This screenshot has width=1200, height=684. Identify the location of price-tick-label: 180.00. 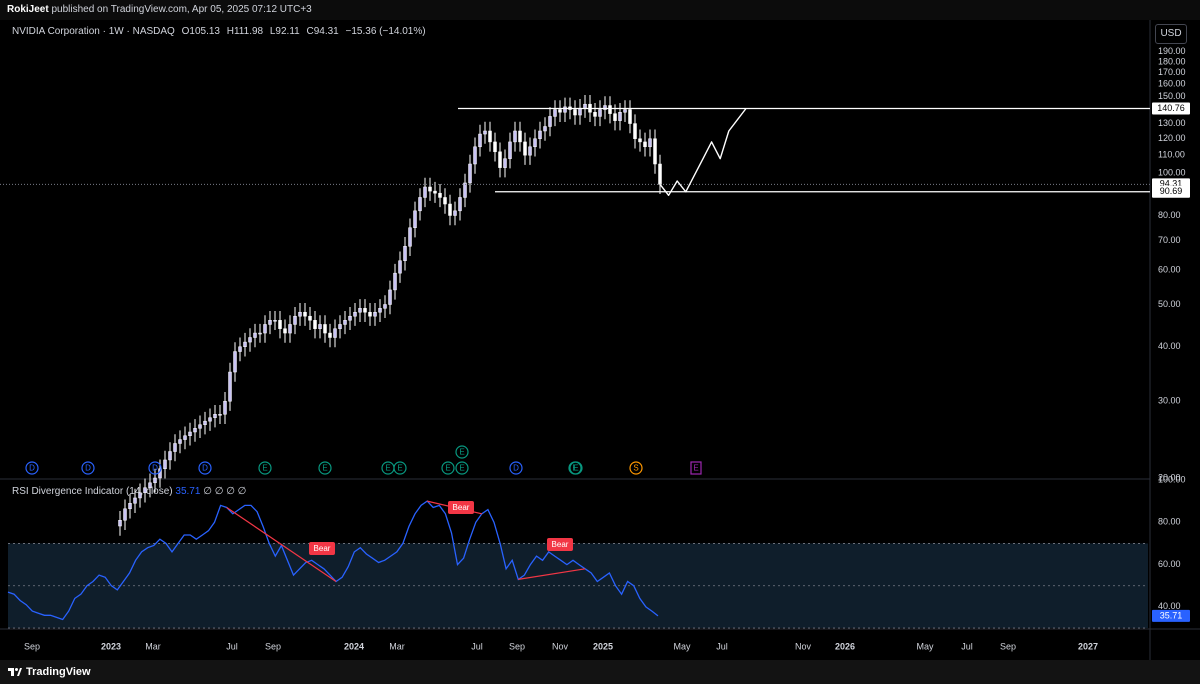
(1172, 61).